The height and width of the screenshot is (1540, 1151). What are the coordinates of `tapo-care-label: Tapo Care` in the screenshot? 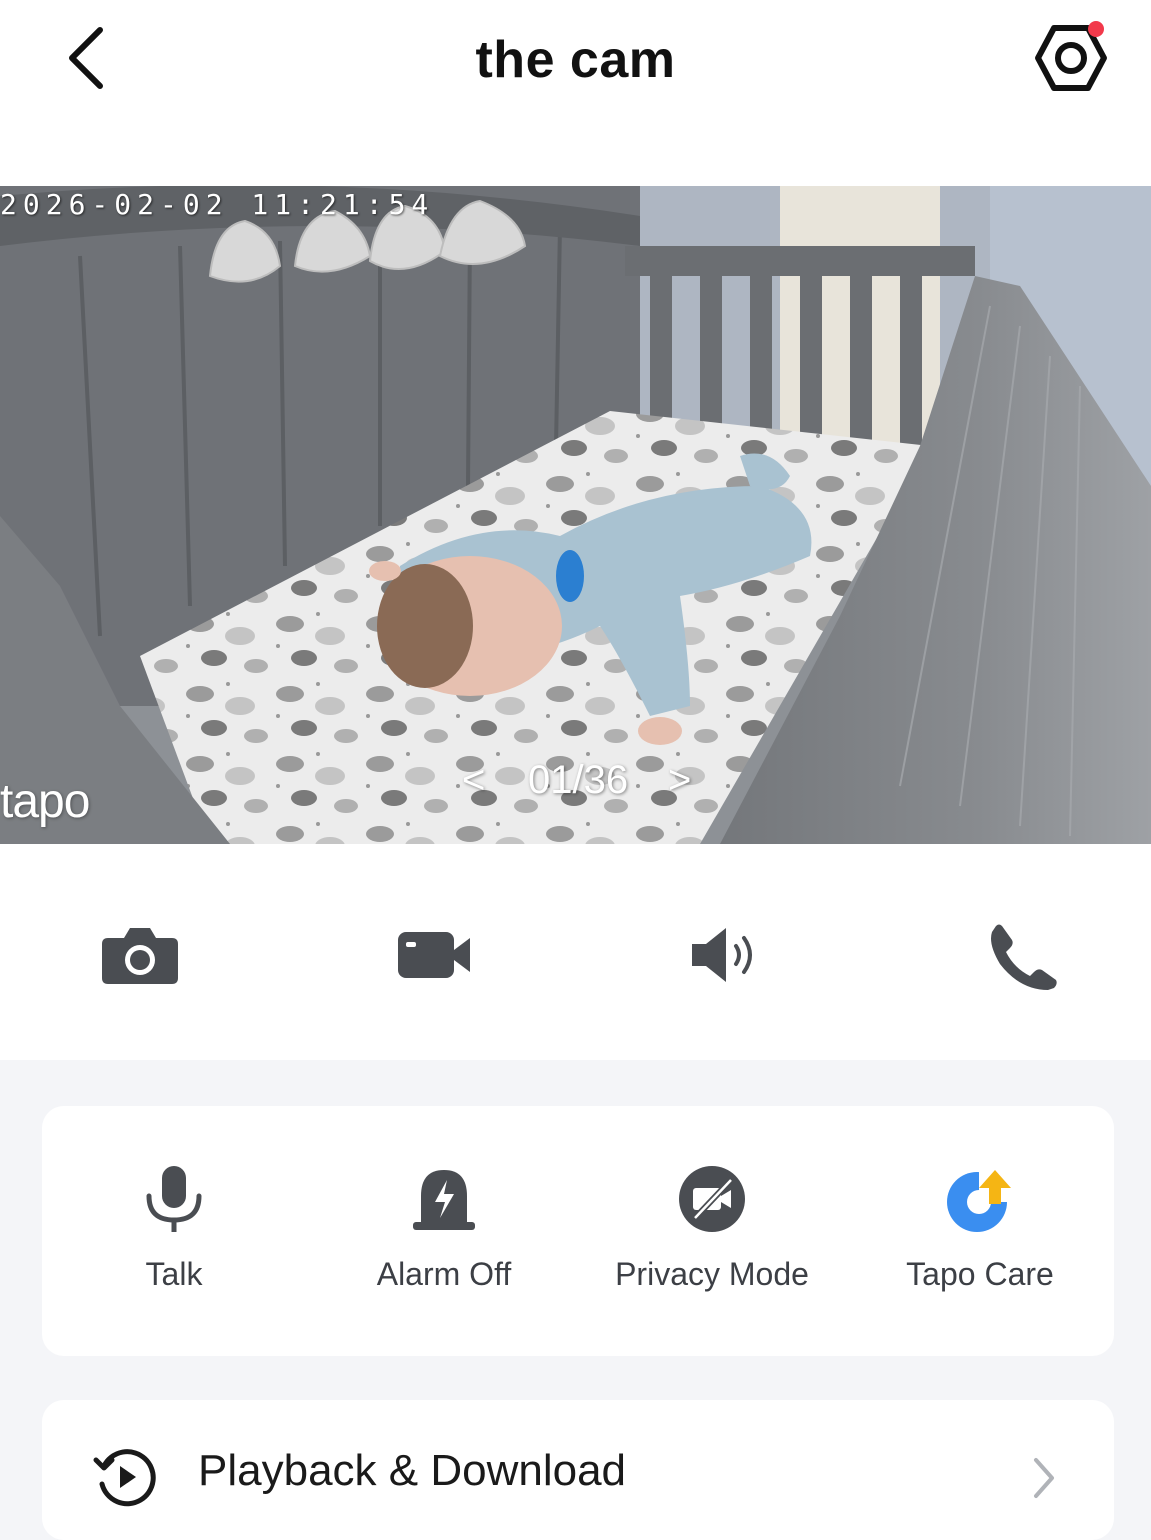 It's located at (980, 1274).